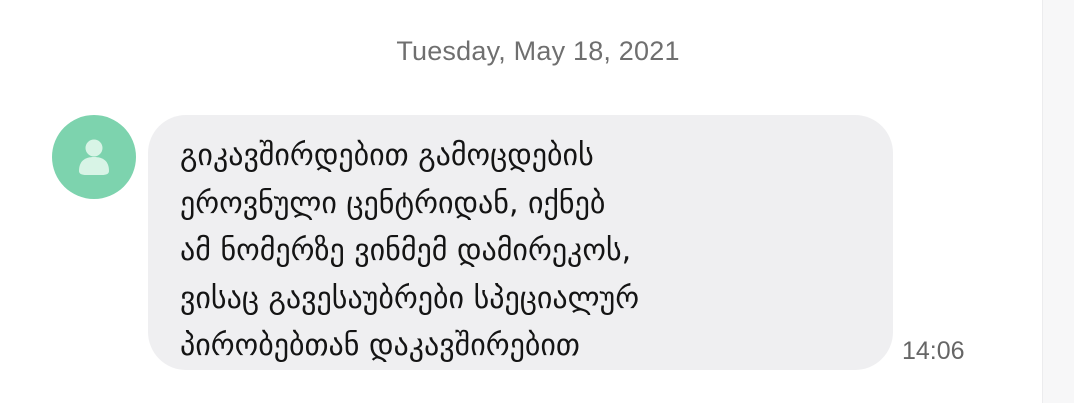  Describe the element at coordinates (538, 51) in the screenshot. I see `date-header: Tuesday, May 18, 2021` at that location.